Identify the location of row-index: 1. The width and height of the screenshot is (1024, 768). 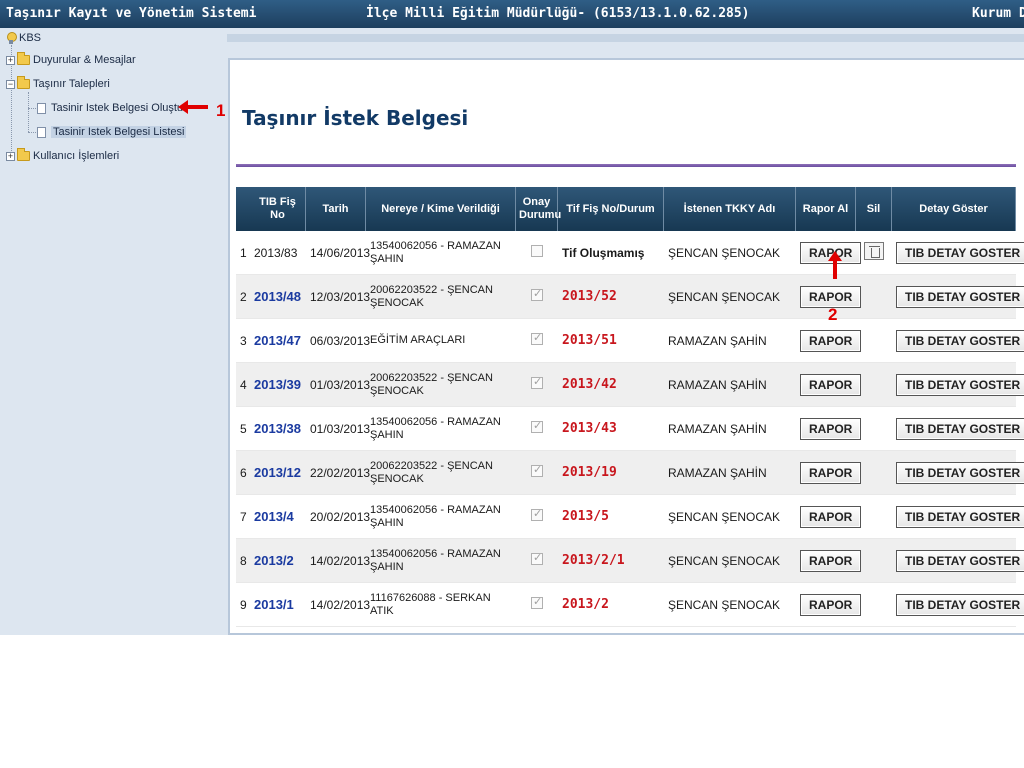
(243, 253).